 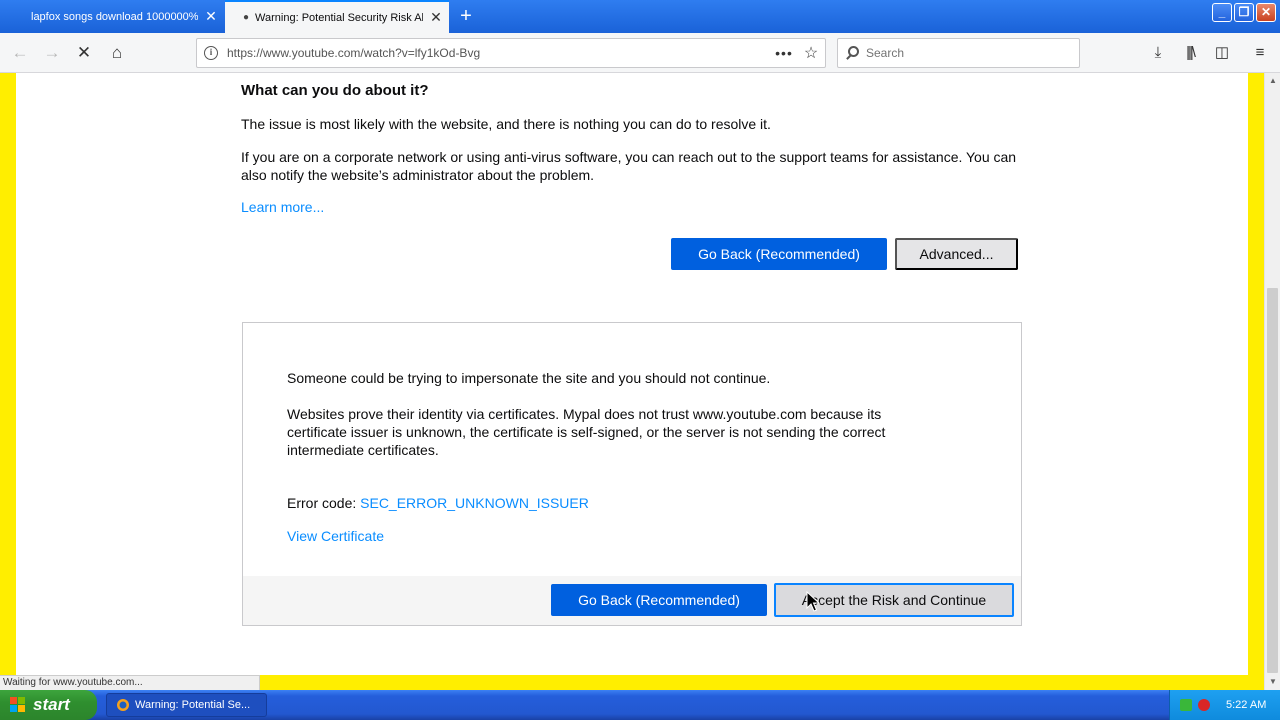 I want to click on search-bar, so click(x=958, y=53).